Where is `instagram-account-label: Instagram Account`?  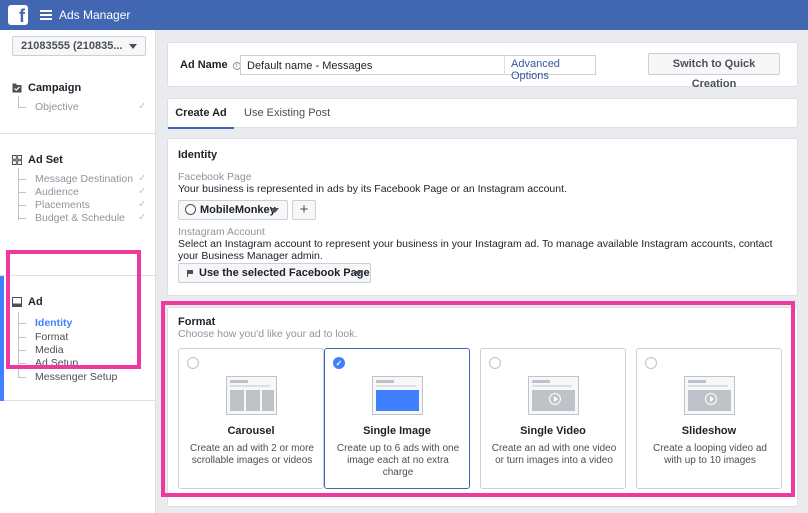 instagram-account-label: Instagram Account is located at coordinates (221, 232).